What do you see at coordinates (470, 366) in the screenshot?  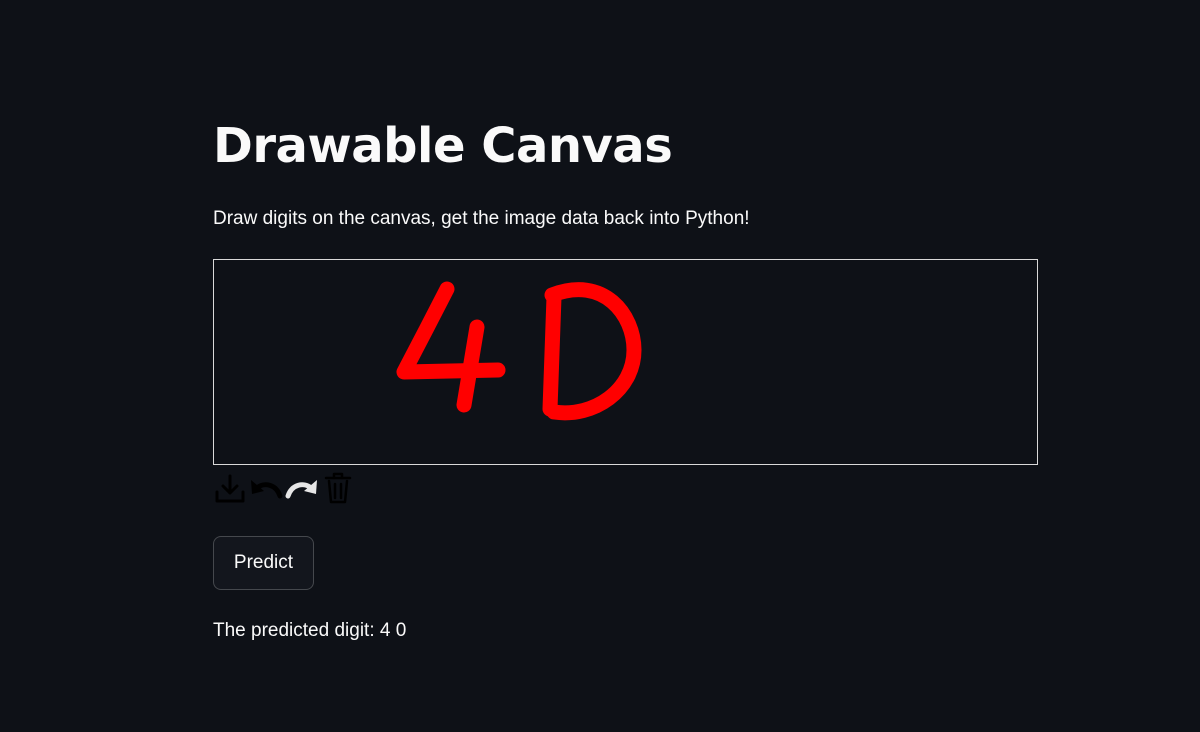 I see `drawn-stroke-4-vertical` at bounding box center [470, 366].